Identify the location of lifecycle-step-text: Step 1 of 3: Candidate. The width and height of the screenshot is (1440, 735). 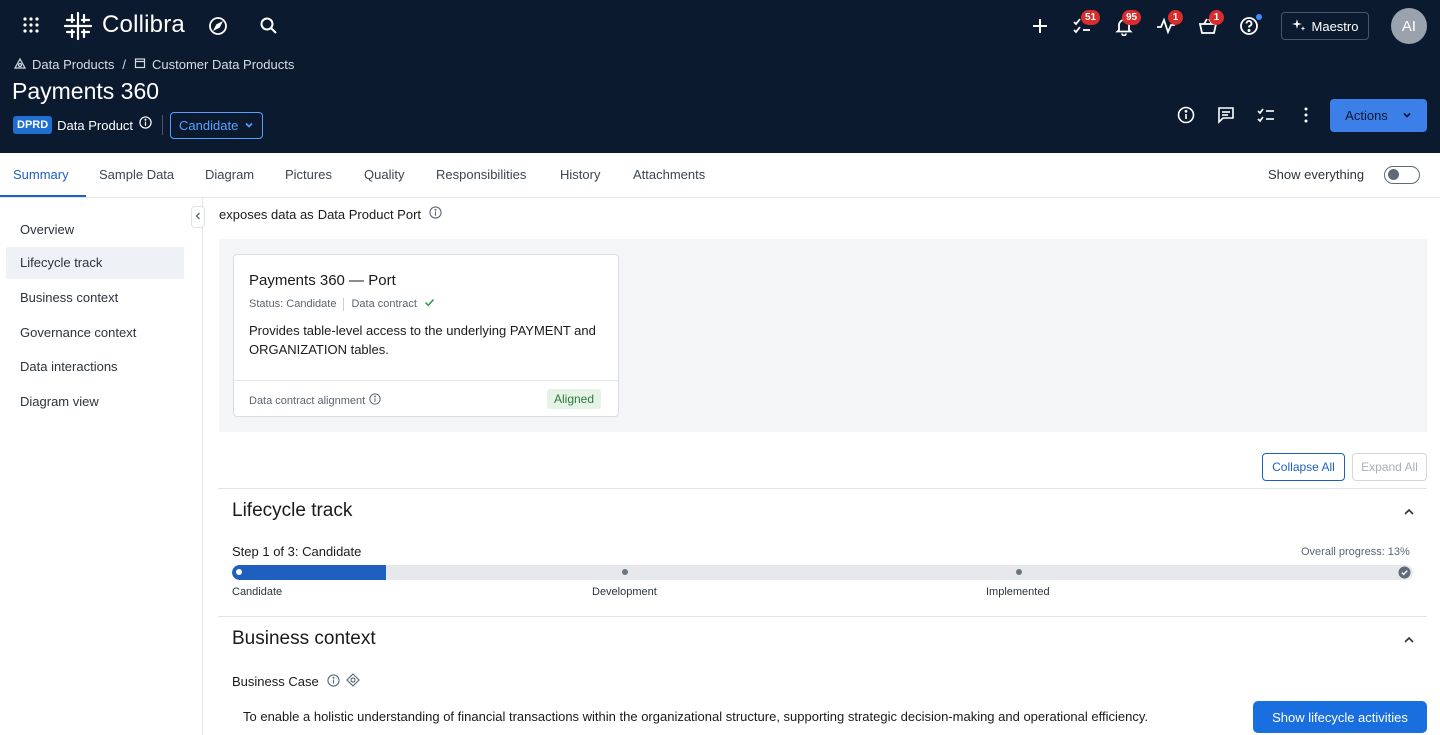
(297, 551).